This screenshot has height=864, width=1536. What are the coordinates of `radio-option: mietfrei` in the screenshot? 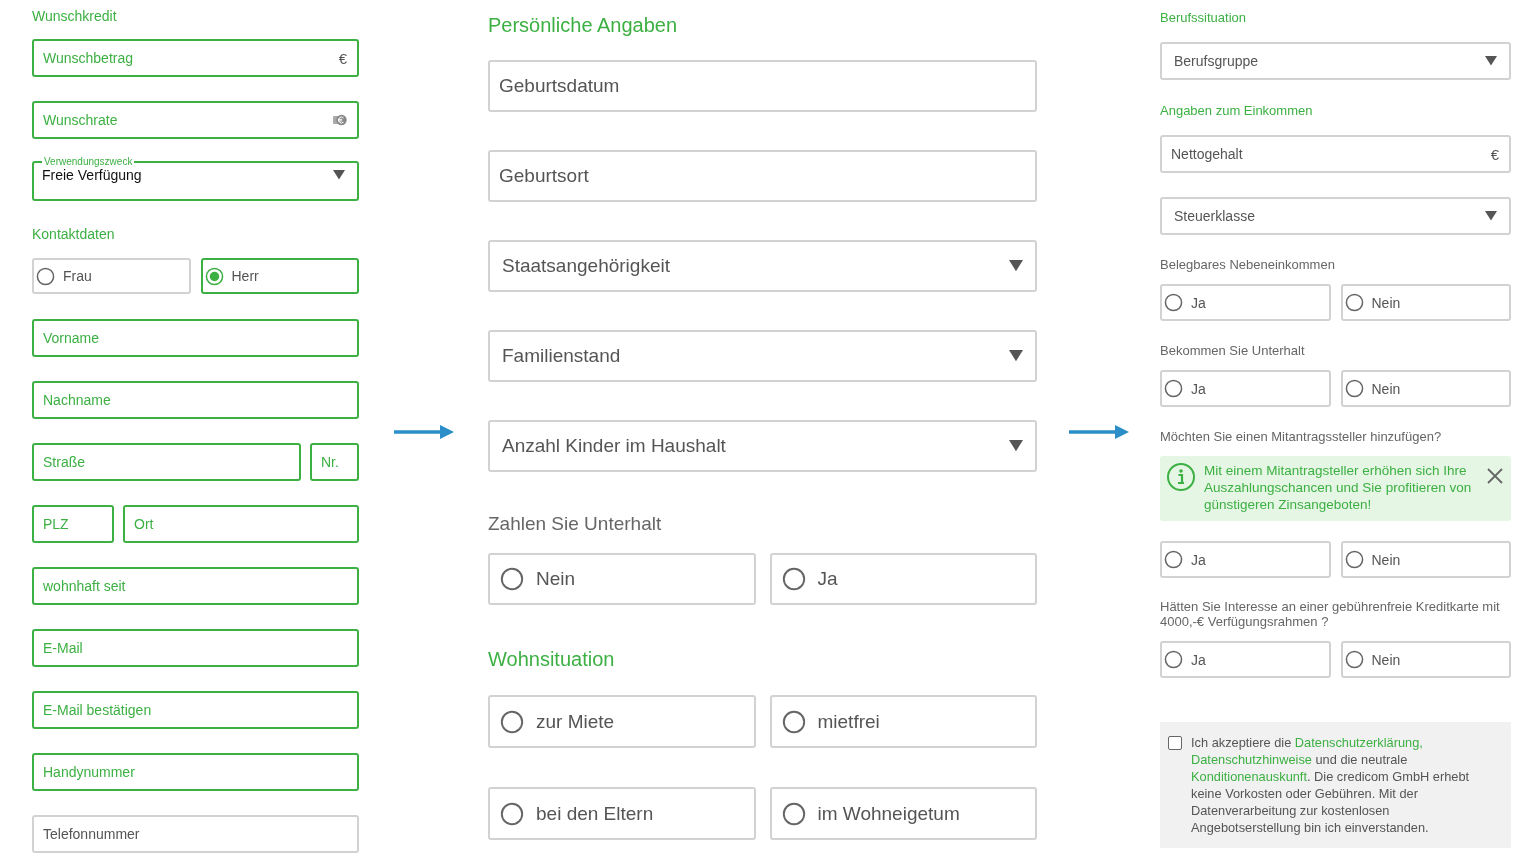 It's located at (903, 721).